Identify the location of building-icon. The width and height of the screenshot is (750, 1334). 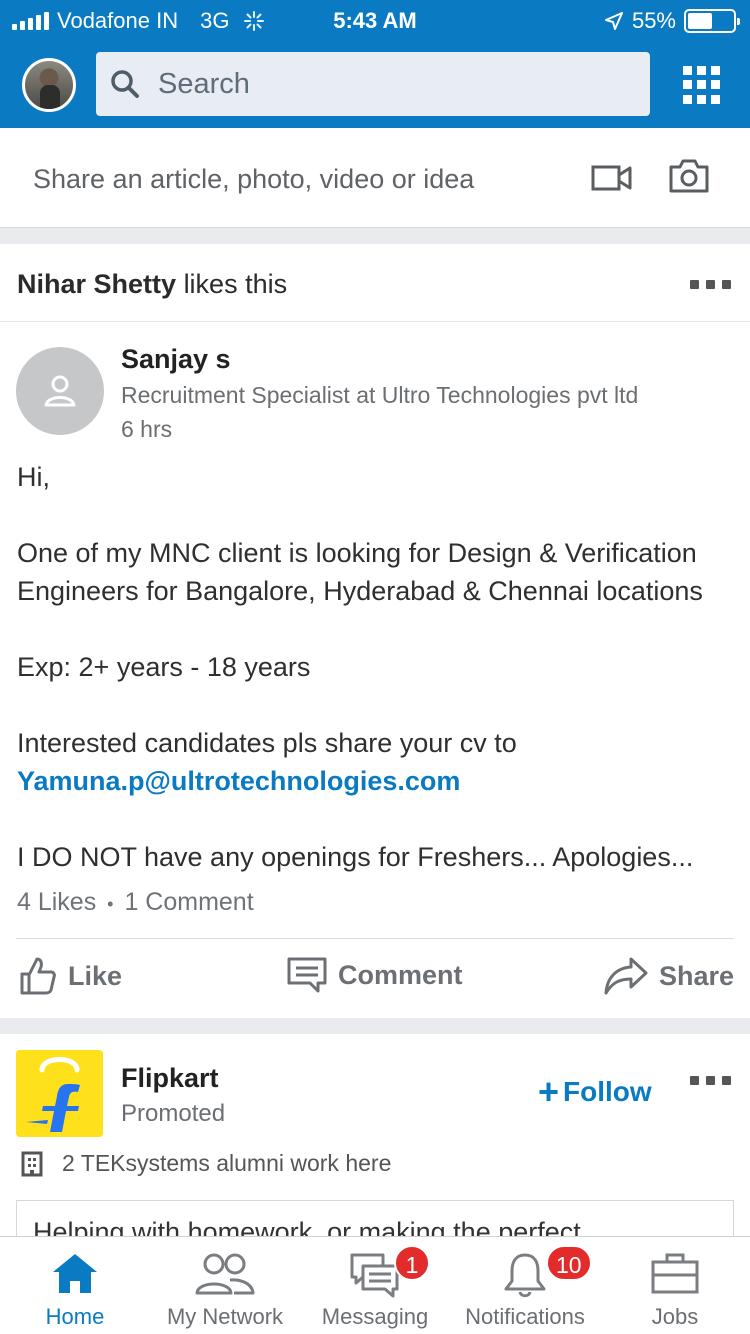
(32, 1163).